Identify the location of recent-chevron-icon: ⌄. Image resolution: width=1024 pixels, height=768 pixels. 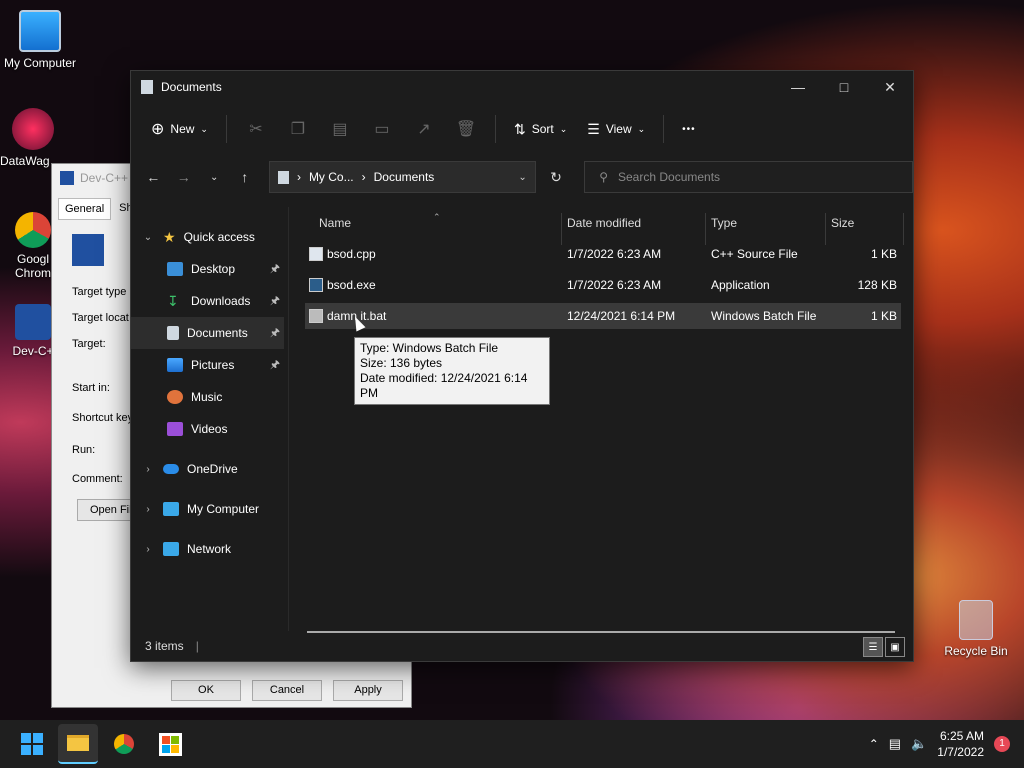
(214, 177).